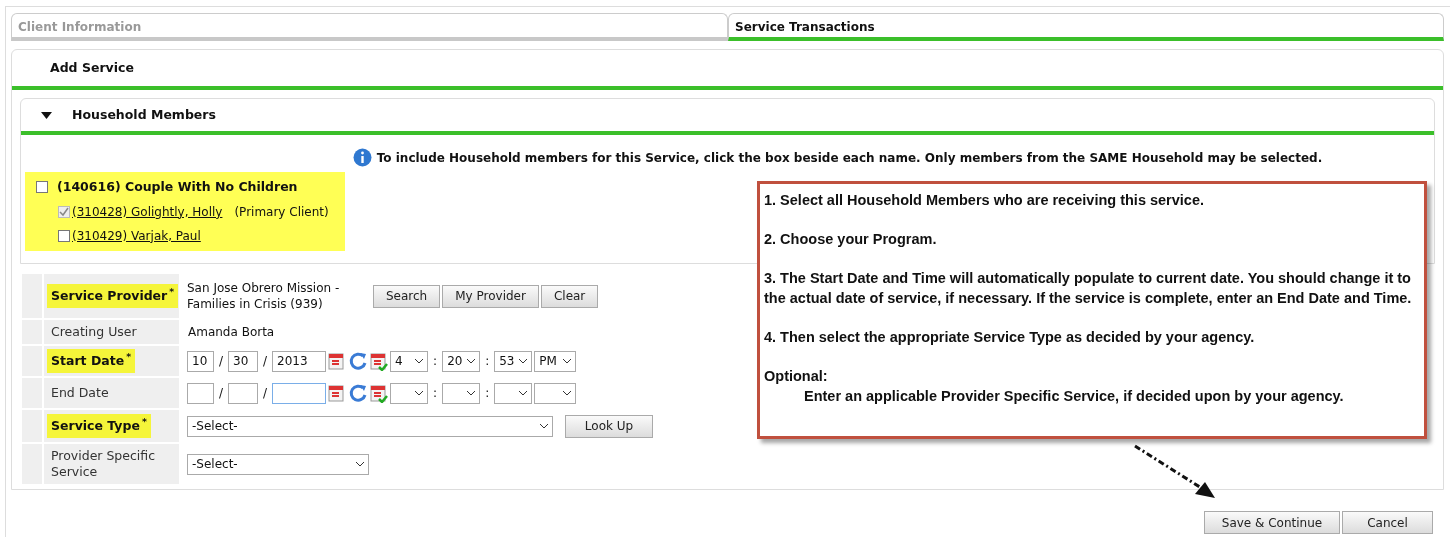 This screenshot has width=1450, height=537. Describe the element at coordinates (177, 187) in the screenshot. I see `household-name: (140616) Couple With No Children` at that location.